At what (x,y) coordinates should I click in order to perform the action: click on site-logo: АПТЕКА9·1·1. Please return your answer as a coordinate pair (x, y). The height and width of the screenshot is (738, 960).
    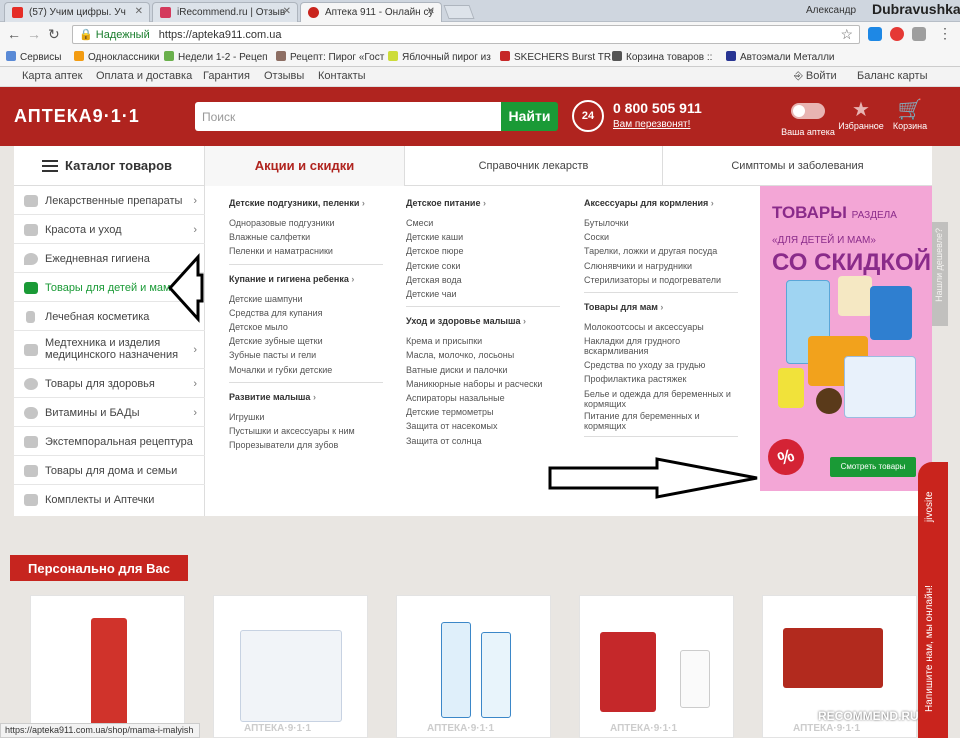
    Looking at the image, I should click on (77, 116).